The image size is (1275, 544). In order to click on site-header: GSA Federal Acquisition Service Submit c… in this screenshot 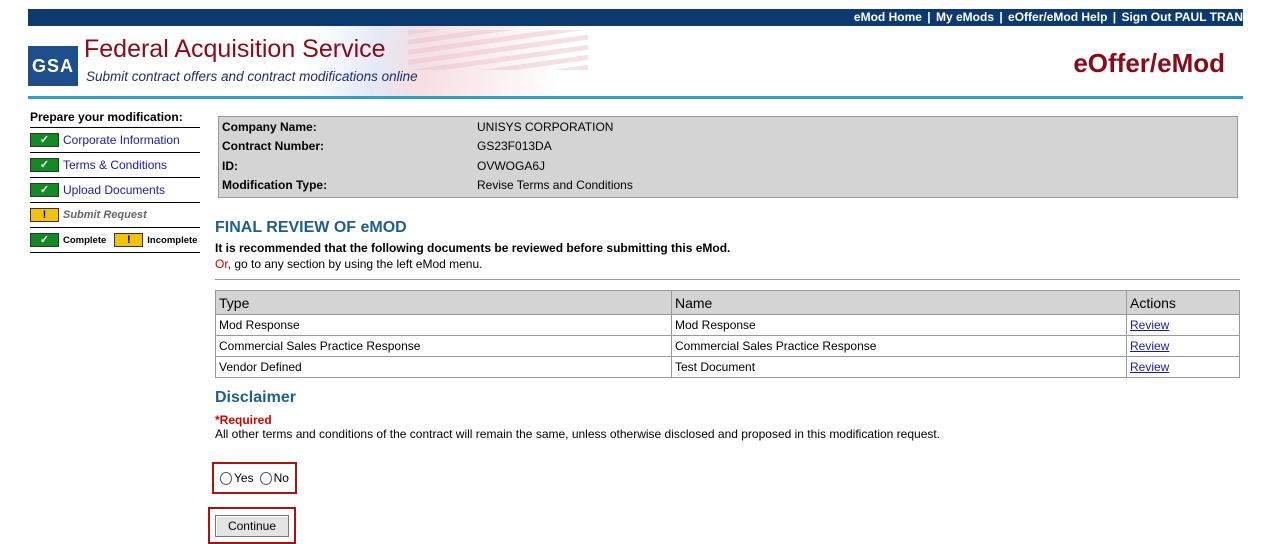, I will do `click(635, 61)`.